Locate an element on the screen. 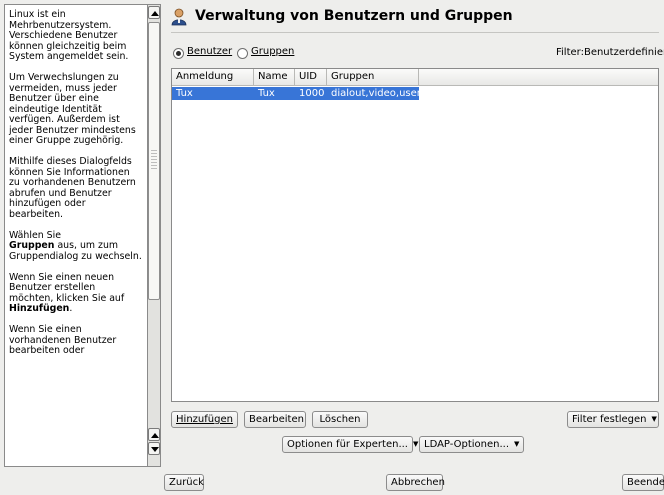  filter-status: Filter:Benutzerdefiniert is located at coordinates (610, 52).